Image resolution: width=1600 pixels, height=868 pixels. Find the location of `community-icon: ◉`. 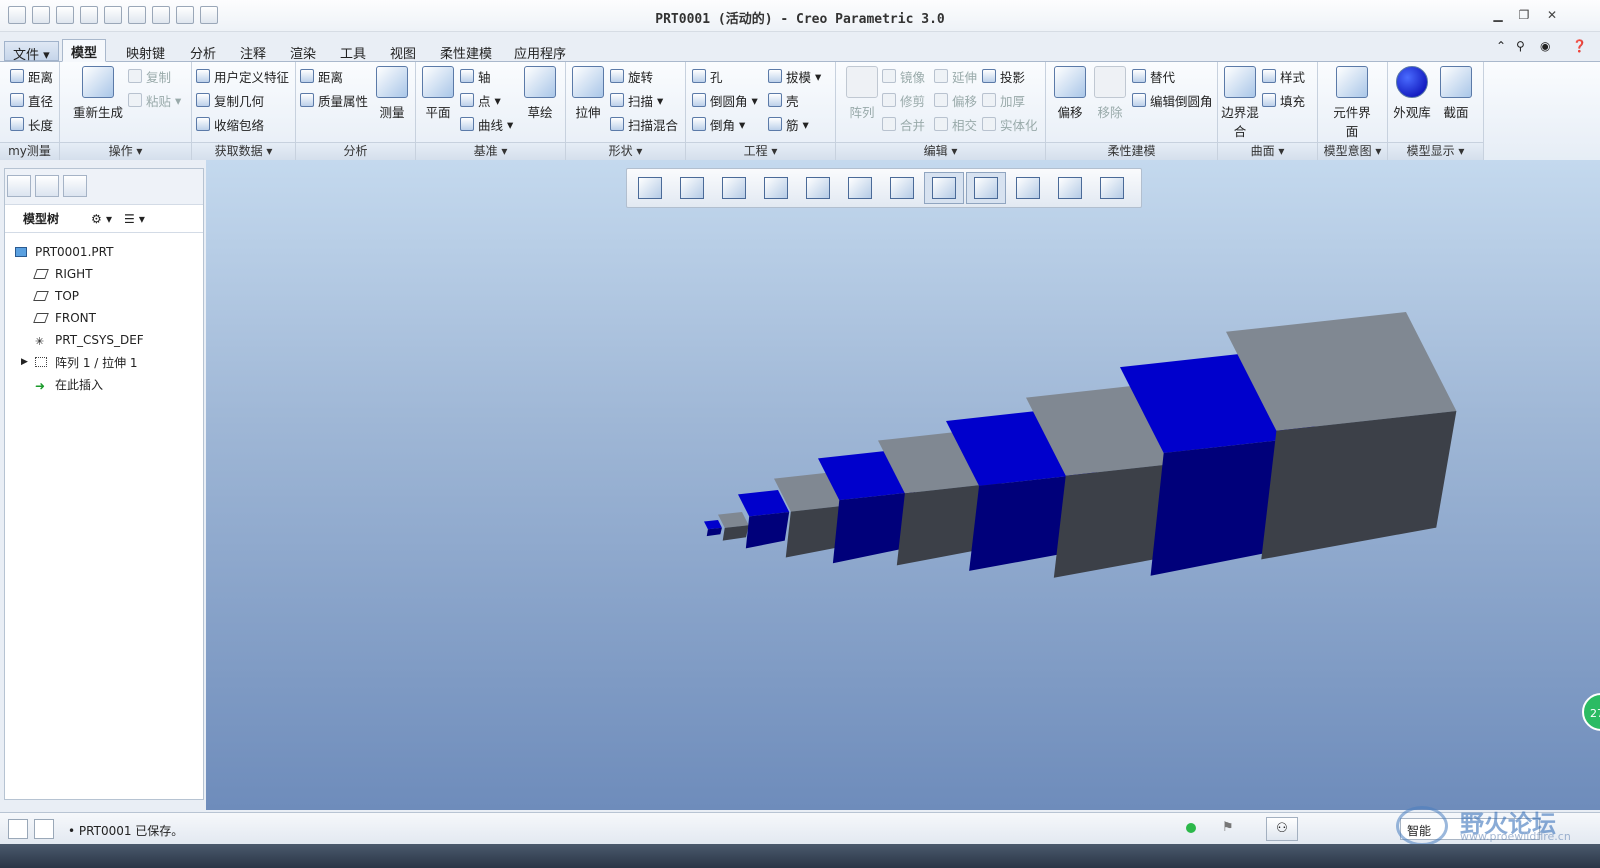

community-icon: ◉ is located at coordinates (1548, 47).